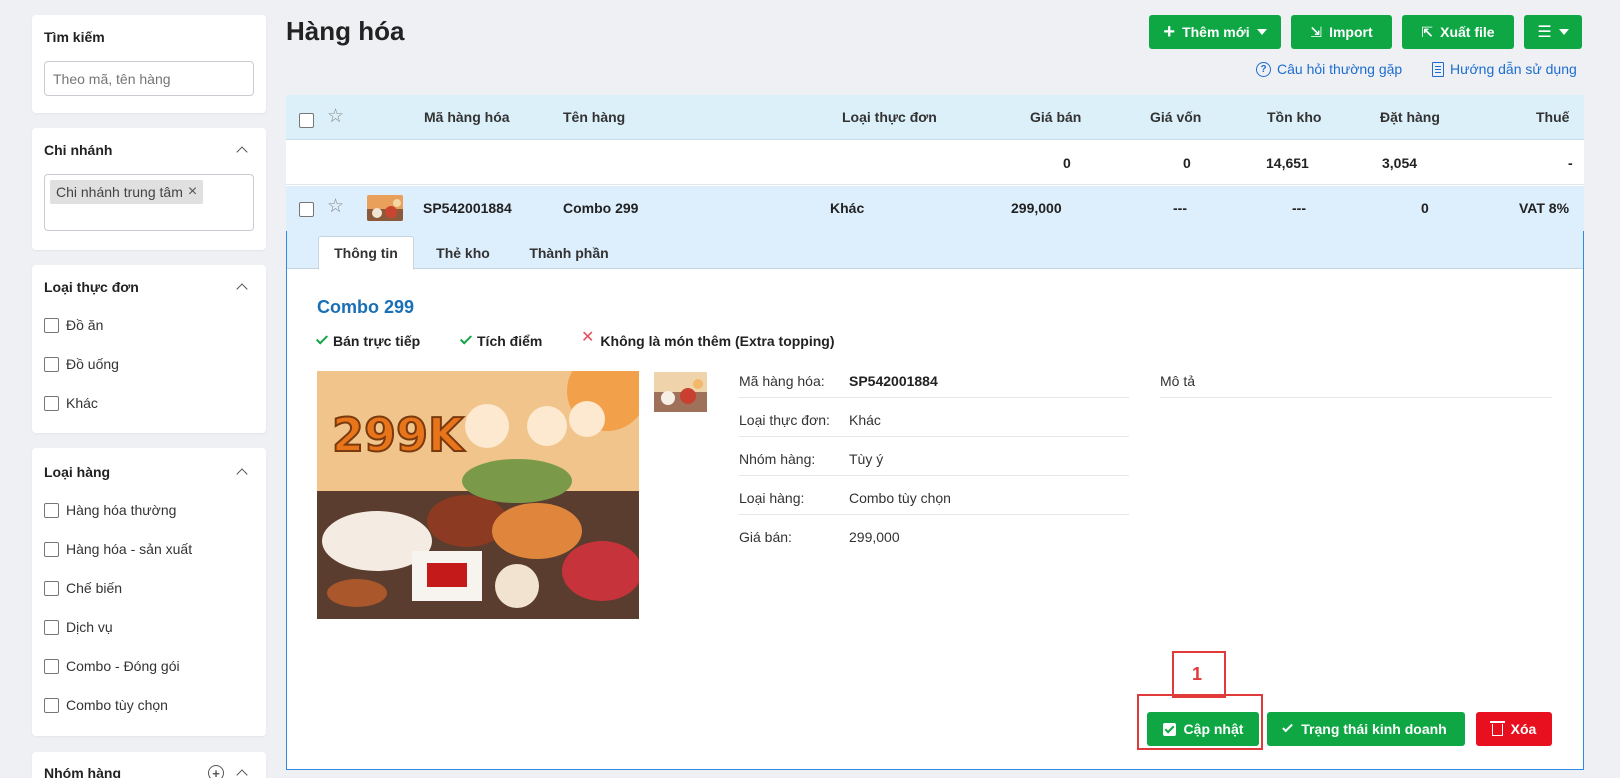 This screenshot has height=778, width=1620. Describe the element at coordinates (149, 403) in the screenshot. I see `menu-type-option: Khác` at that location.